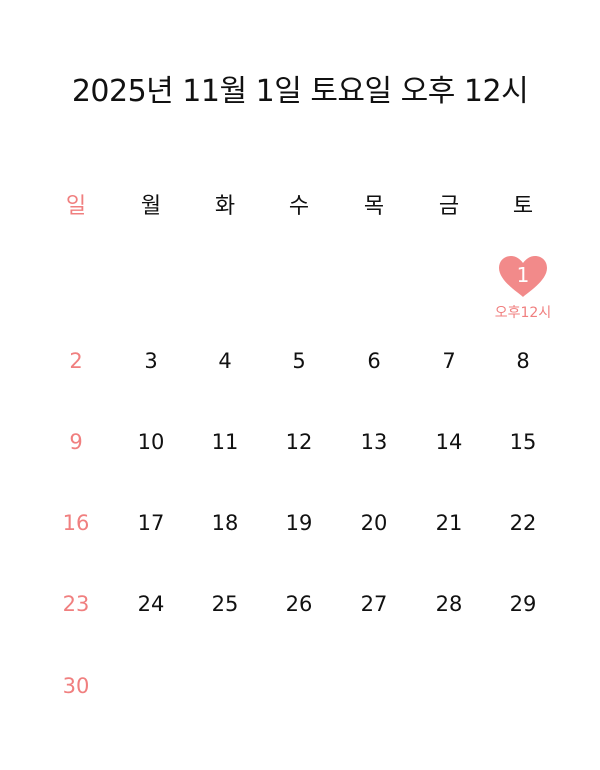 This screenshot has height=770, width=600. I want to click on day-cell: 9, so click(76, 442).